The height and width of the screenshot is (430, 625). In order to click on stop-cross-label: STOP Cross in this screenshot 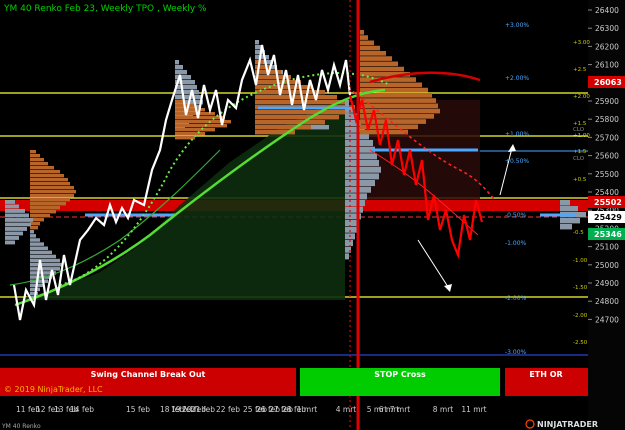, I will do `click(400, 374)`.